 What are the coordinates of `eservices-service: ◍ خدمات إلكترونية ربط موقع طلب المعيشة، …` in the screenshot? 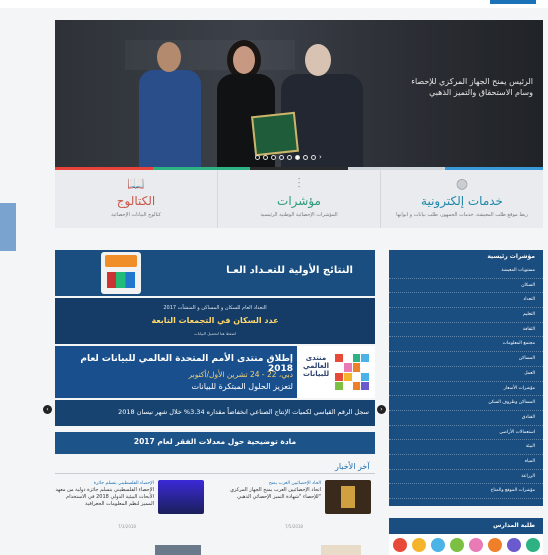 It's located at (462, 199).